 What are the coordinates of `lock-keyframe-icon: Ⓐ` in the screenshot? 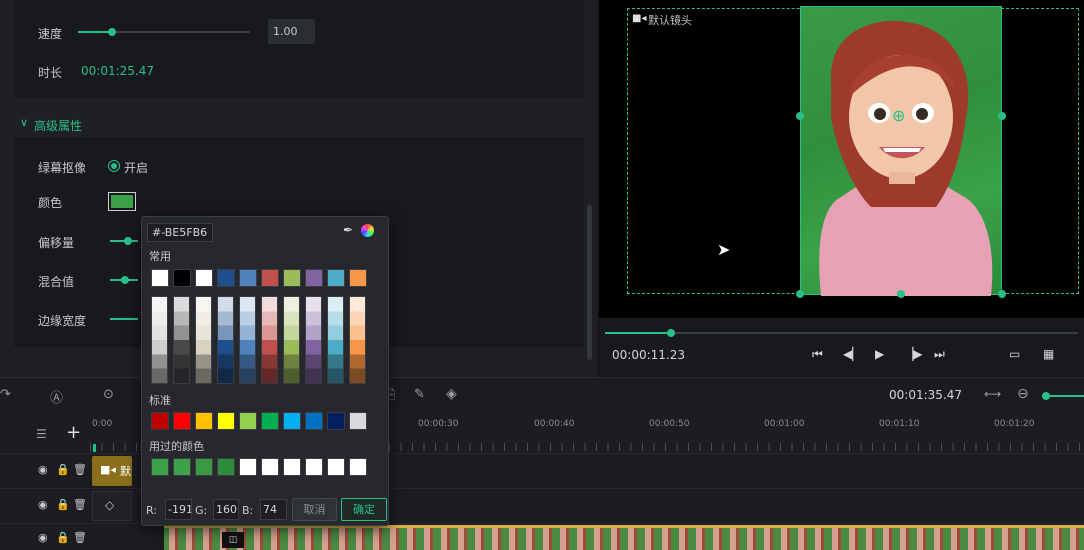 It's located at (56, 396).